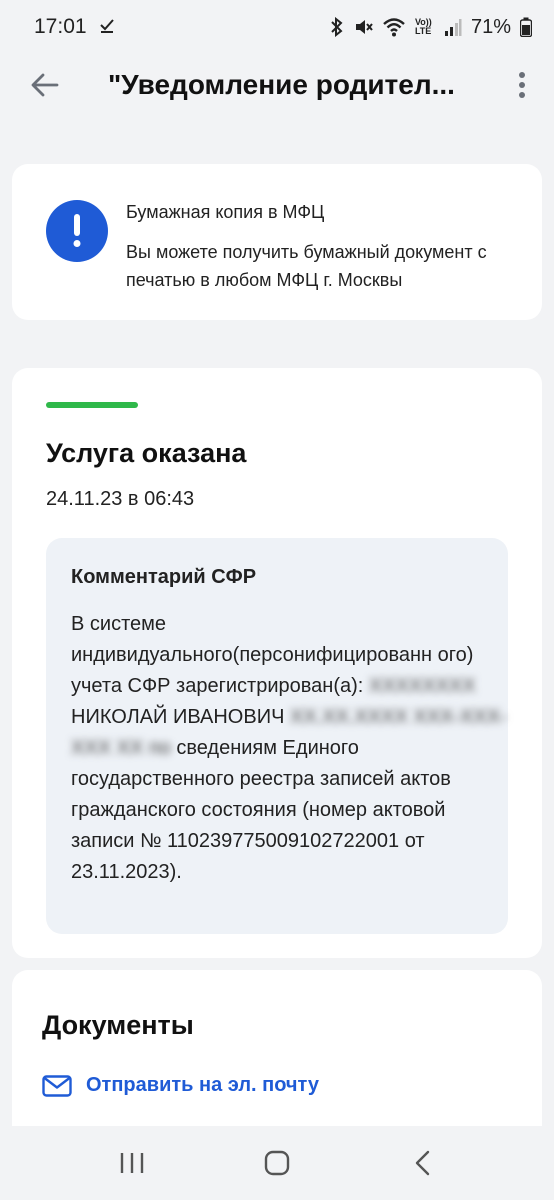 This screenshot has width=554, height=1200. I want to click on wifi-icon, so click(394, 27).